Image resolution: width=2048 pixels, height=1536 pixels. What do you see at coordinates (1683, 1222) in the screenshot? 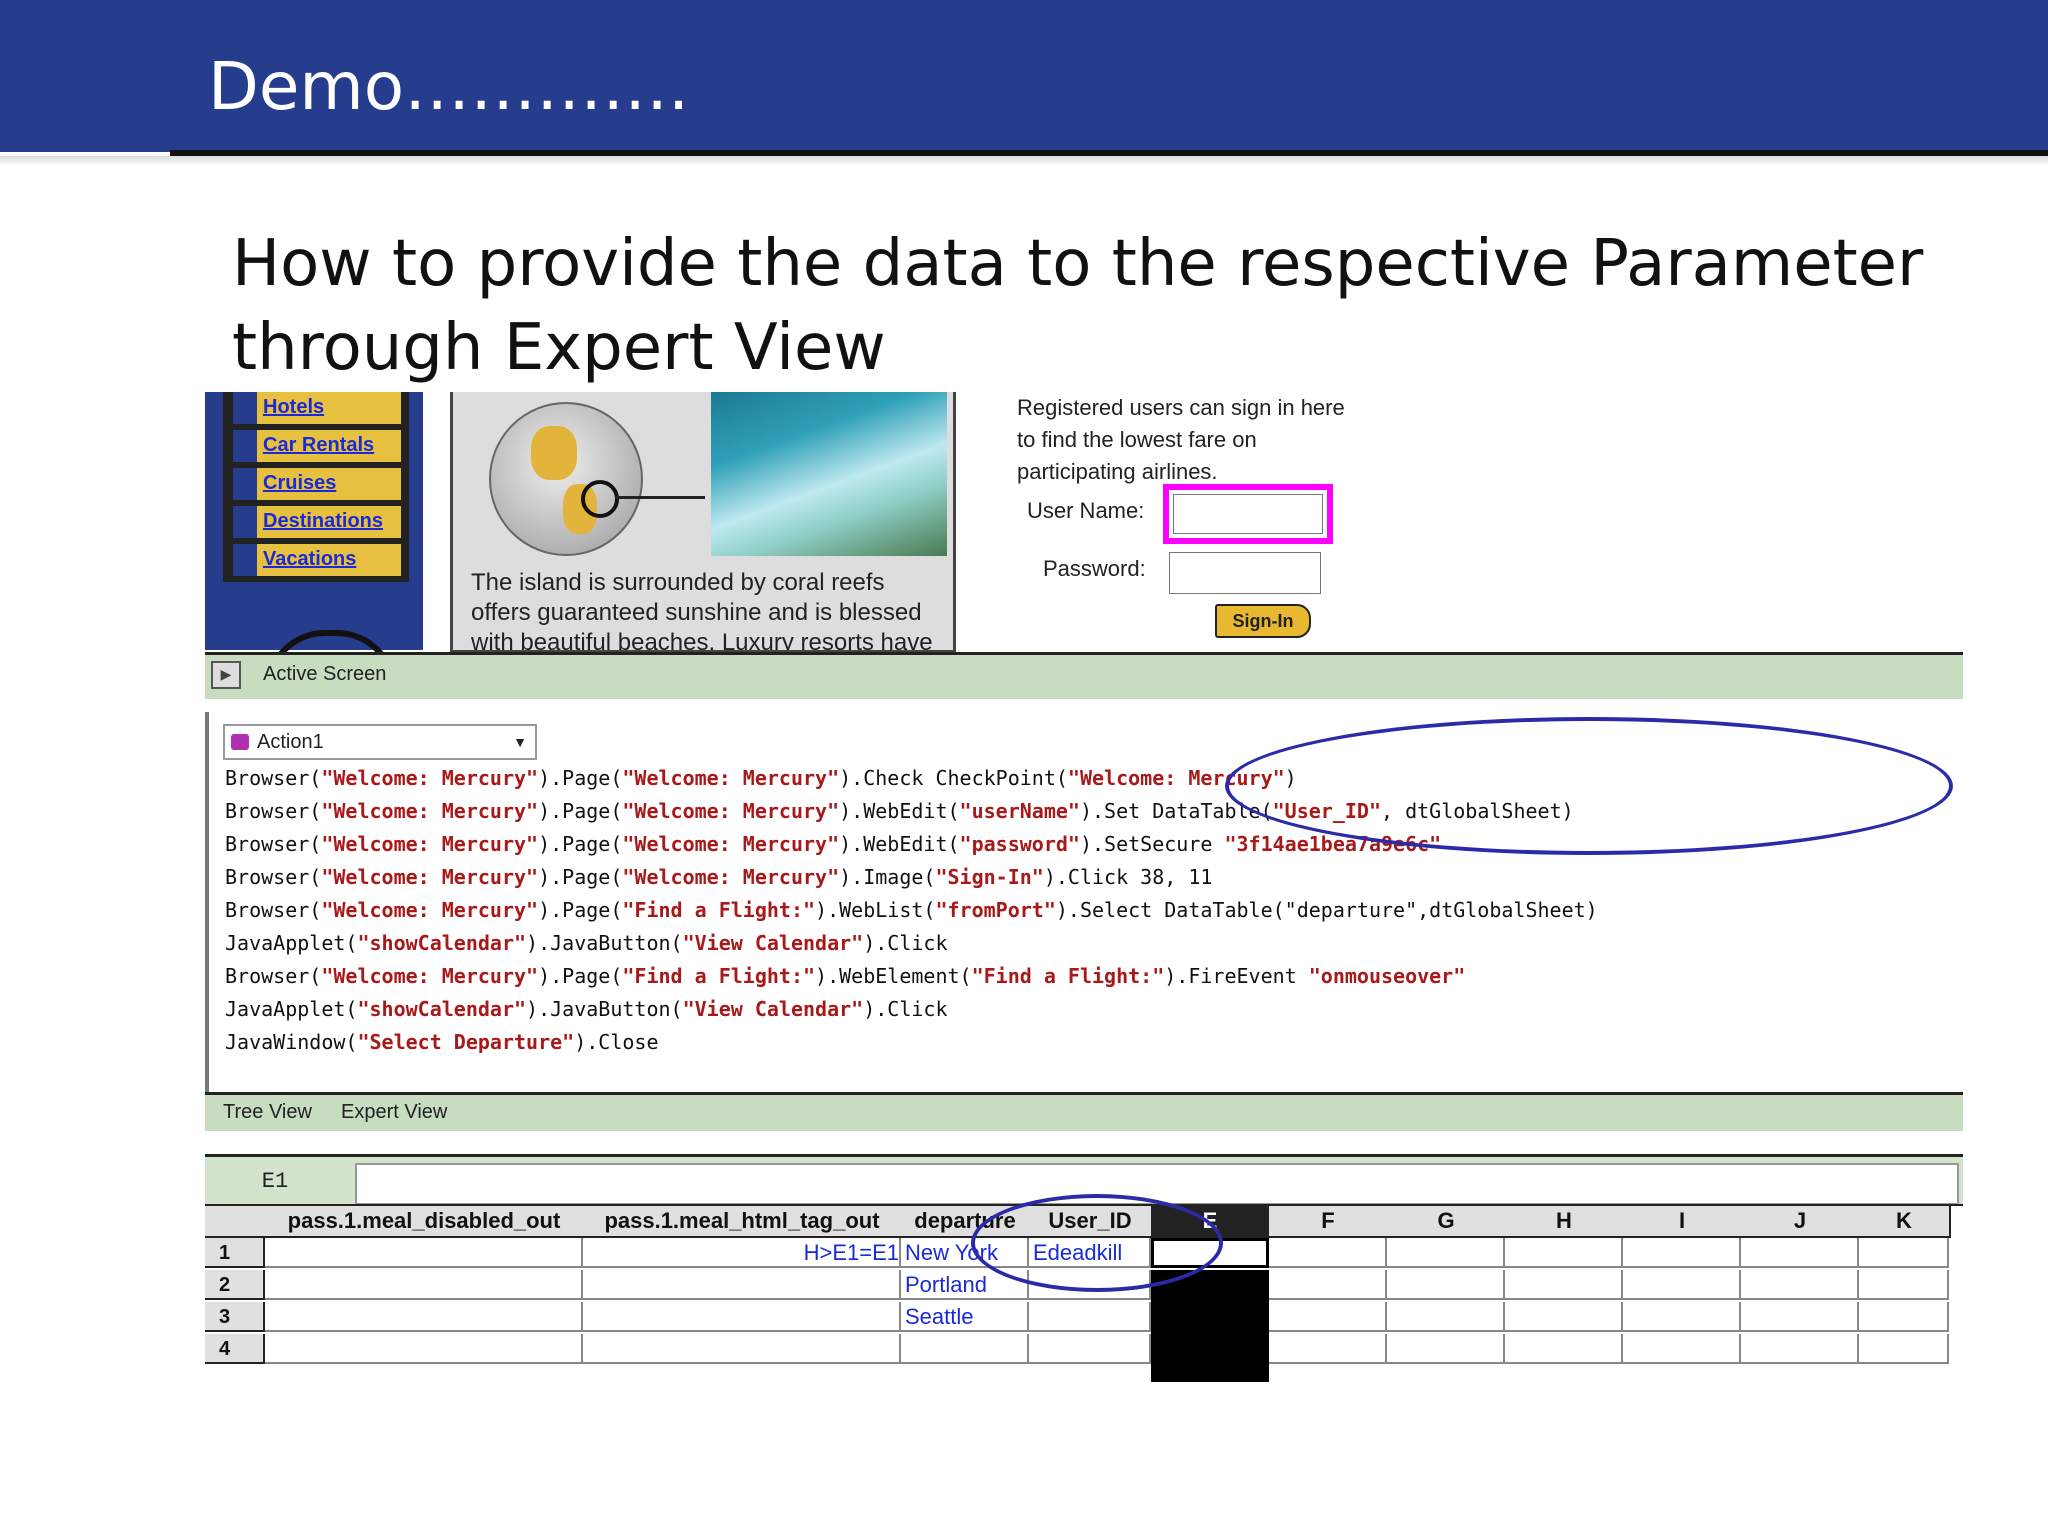
I see `column-header: I` at bounding box center [1683, 1222].